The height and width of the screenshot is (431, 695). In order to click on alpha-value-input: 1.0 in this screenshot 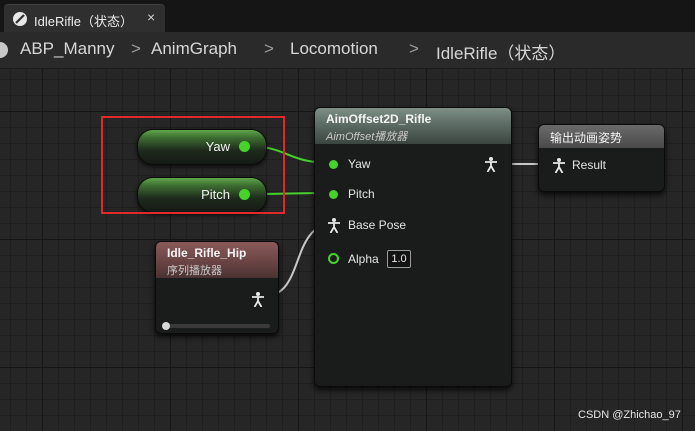, I will do `click(399, 259)`.